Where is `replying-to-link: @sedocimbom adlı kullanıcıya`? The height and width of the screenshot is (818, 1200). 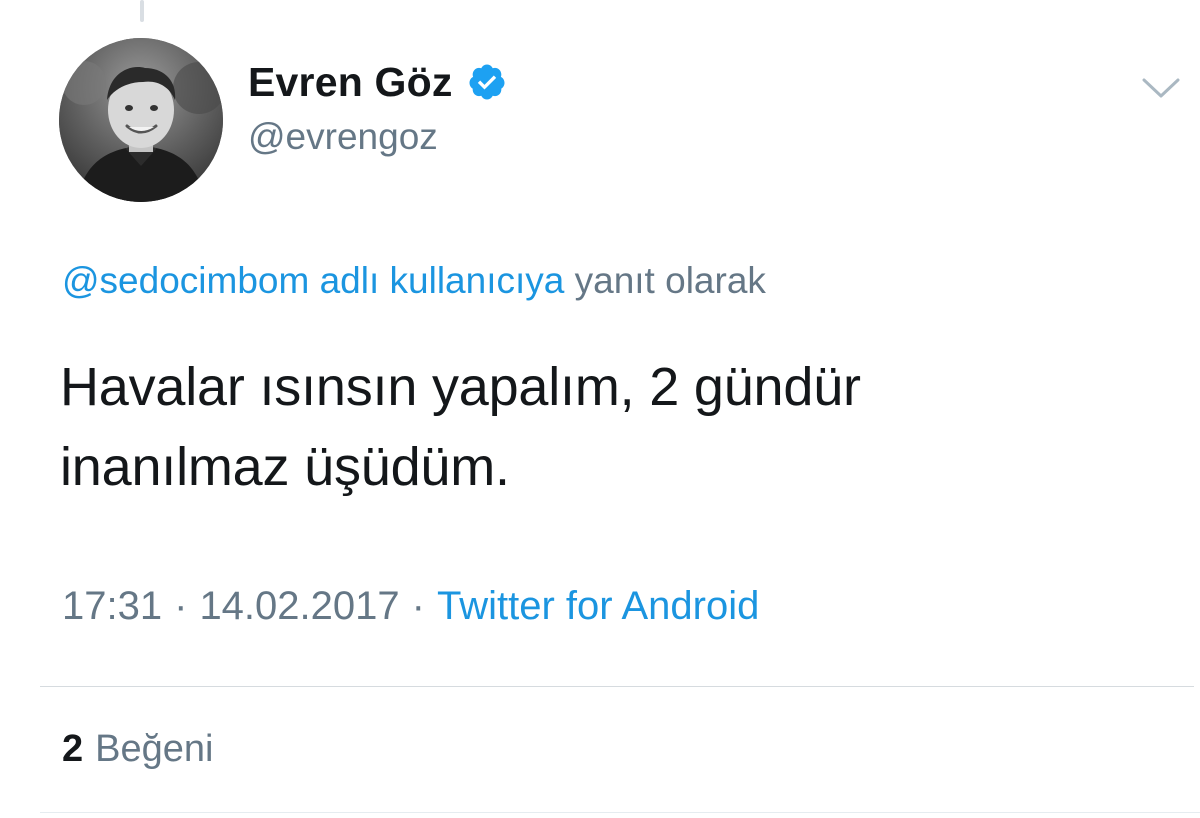
replying-to-link: @sedocimbom adlı kullanıcıya is located at coordinates (313, 280).